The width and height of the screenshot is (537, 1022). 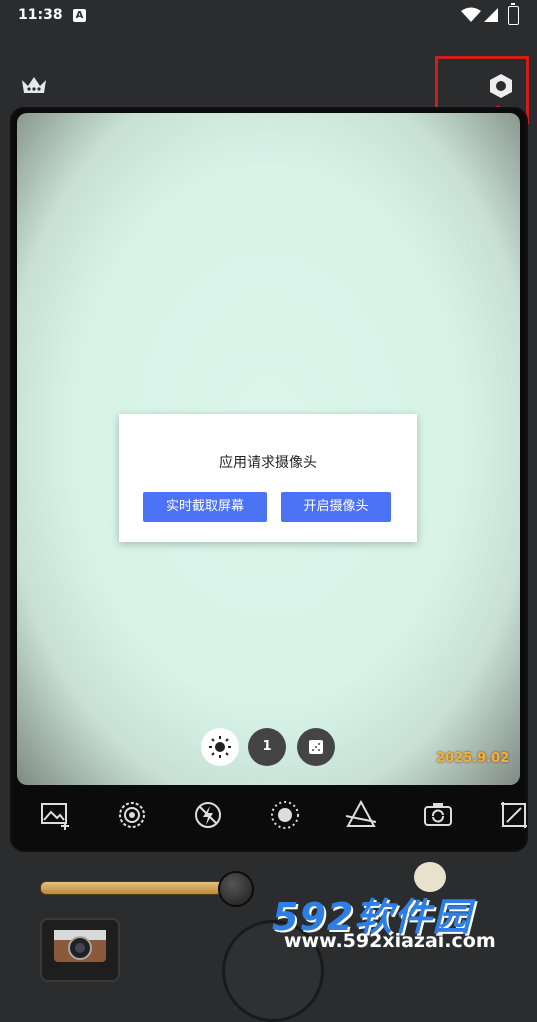 I want to click on grain-icon, so click(x=316, y=747).